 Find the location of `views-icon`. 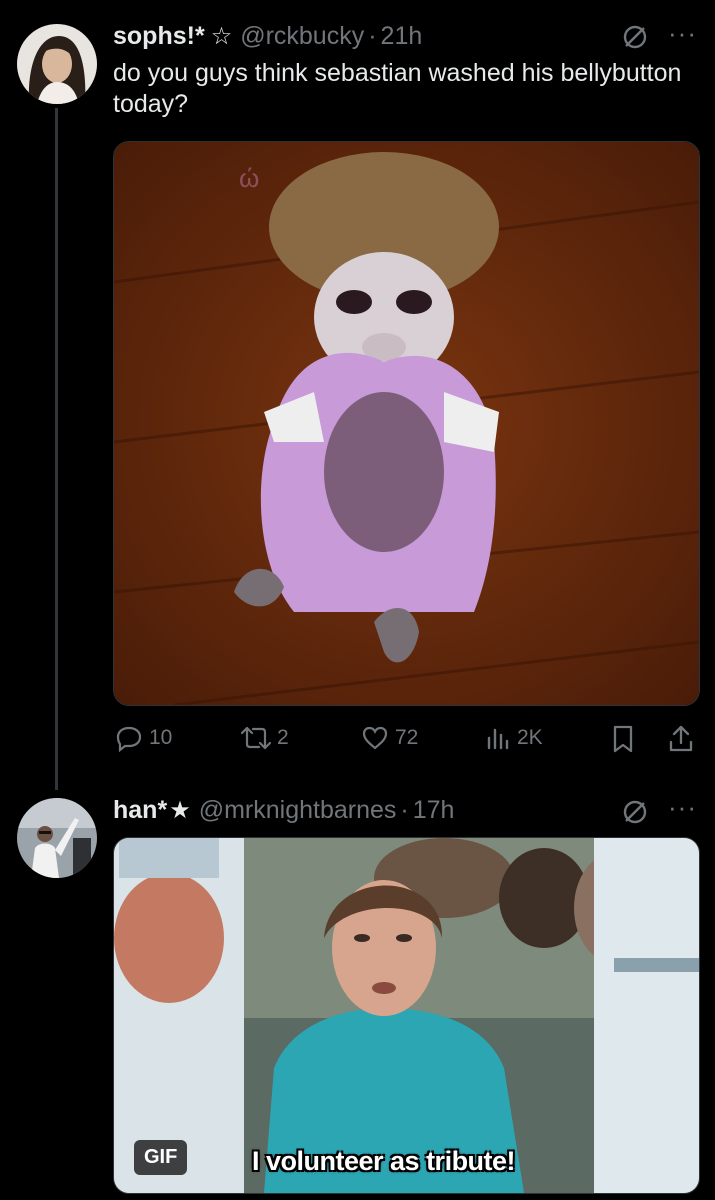

views-icon is located at coordinates (498, 739).